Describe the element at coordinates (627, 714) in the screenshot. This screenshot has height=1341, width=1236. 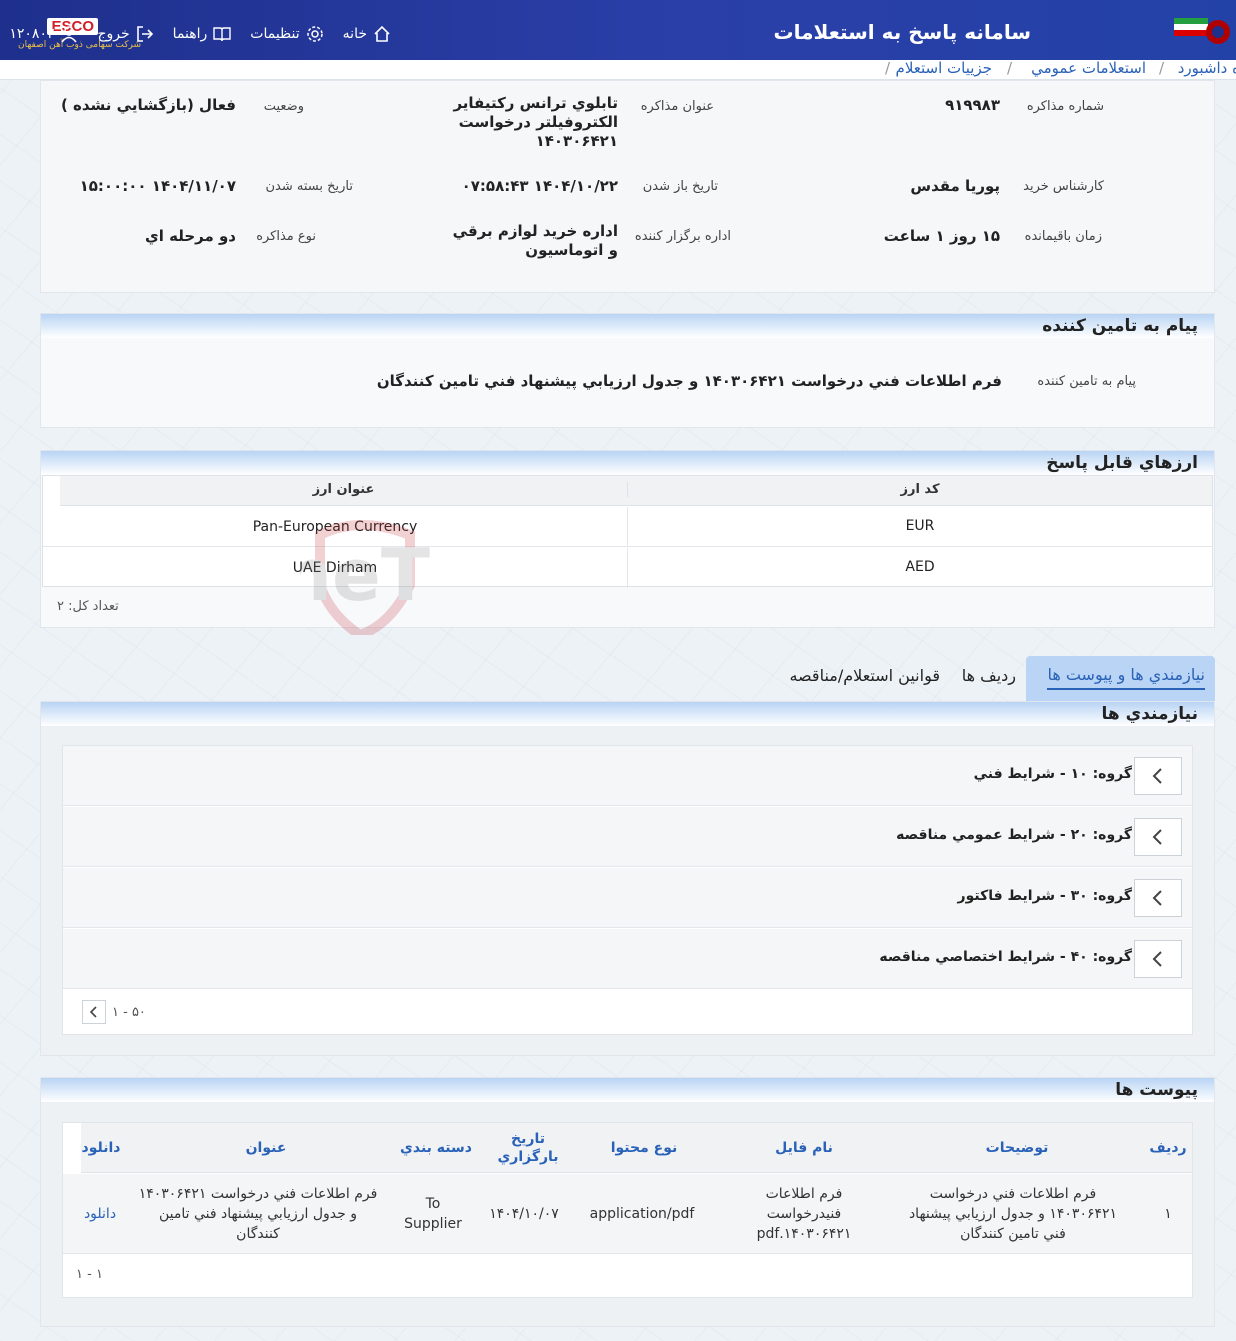
I see `panel-title: نيازمندي ها` at that location.